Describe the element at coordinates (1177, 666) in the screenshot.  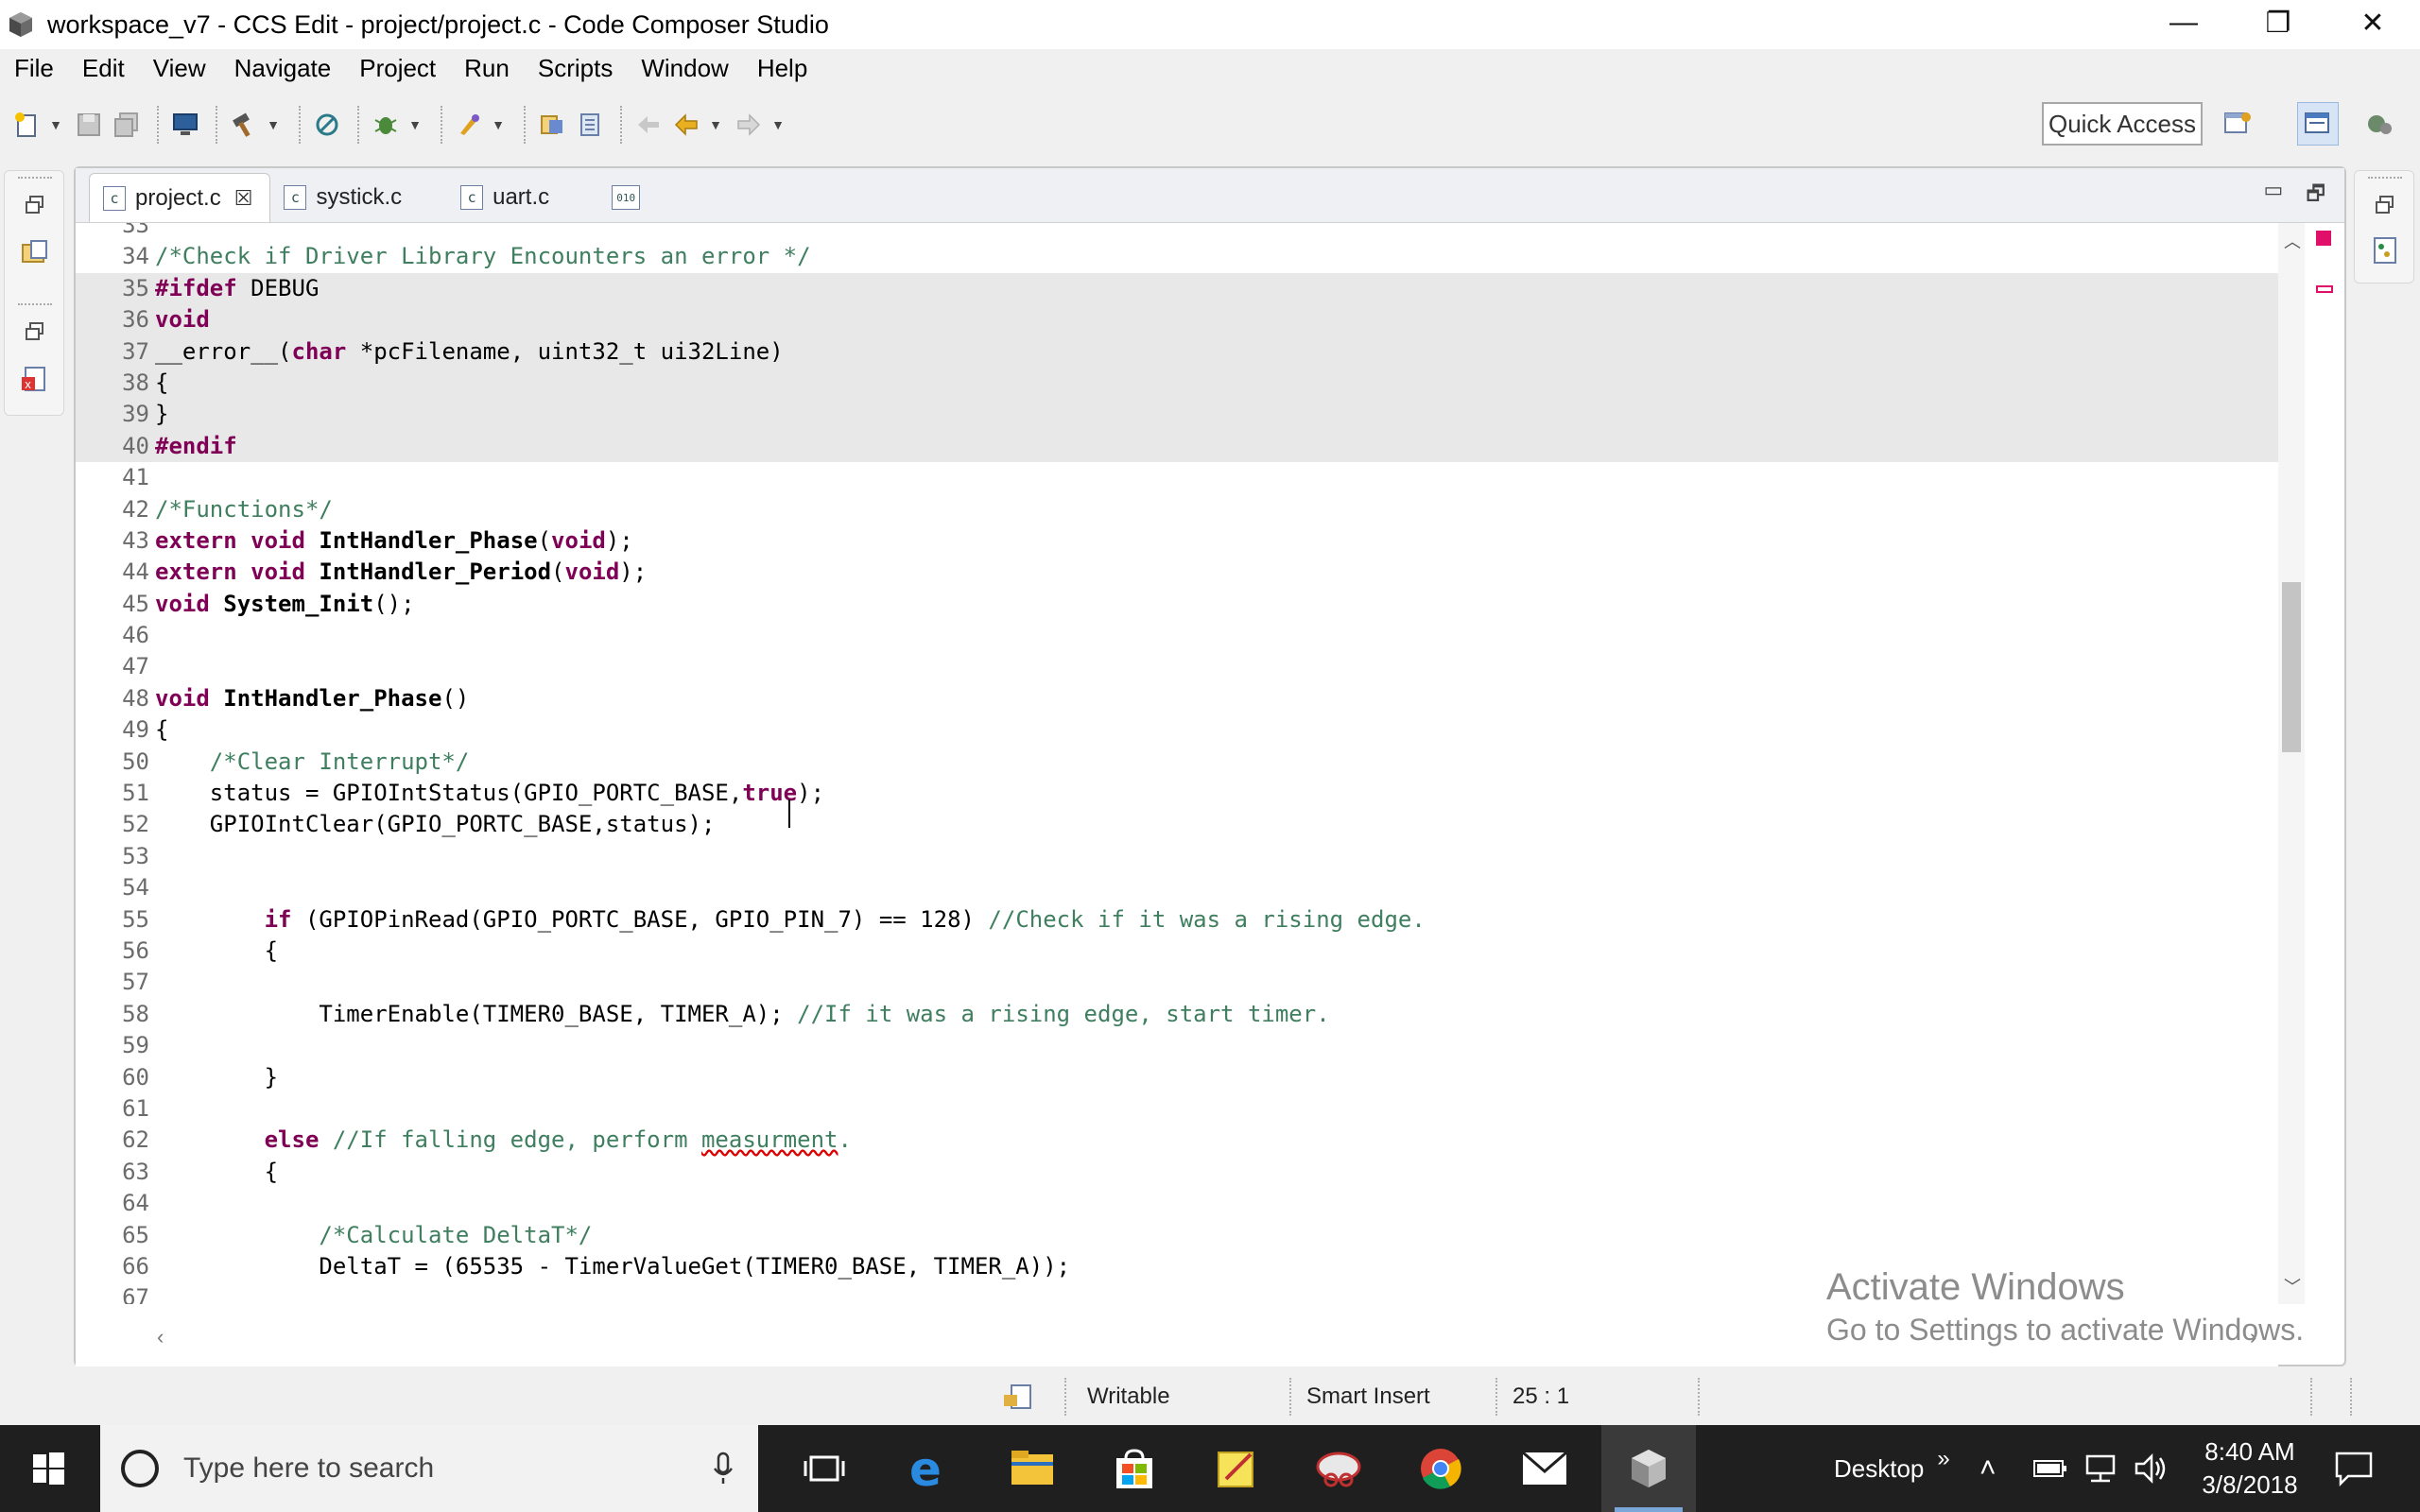
I see `code-line: 47` at that location.